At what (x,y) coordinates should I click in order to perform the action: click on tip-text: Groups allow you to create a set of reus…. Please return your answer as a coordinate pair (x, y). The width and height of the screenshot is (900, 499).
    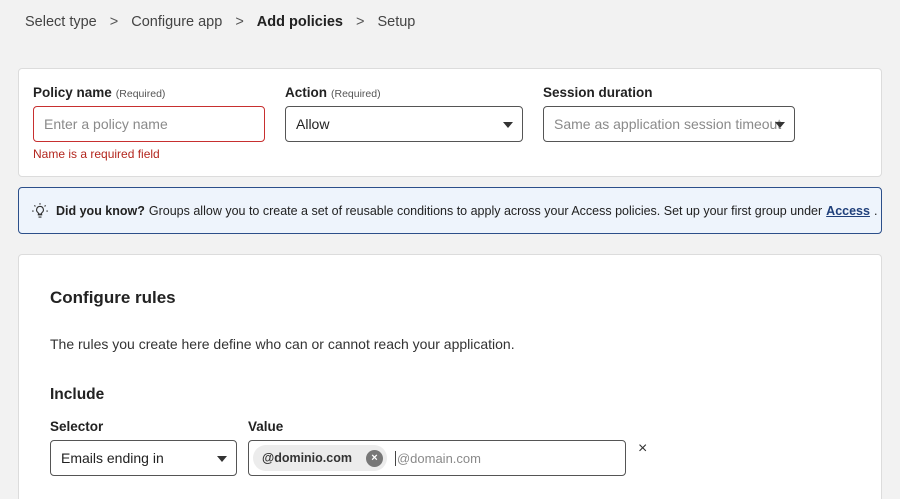
    Looking at the image, I should click on (485, 210).